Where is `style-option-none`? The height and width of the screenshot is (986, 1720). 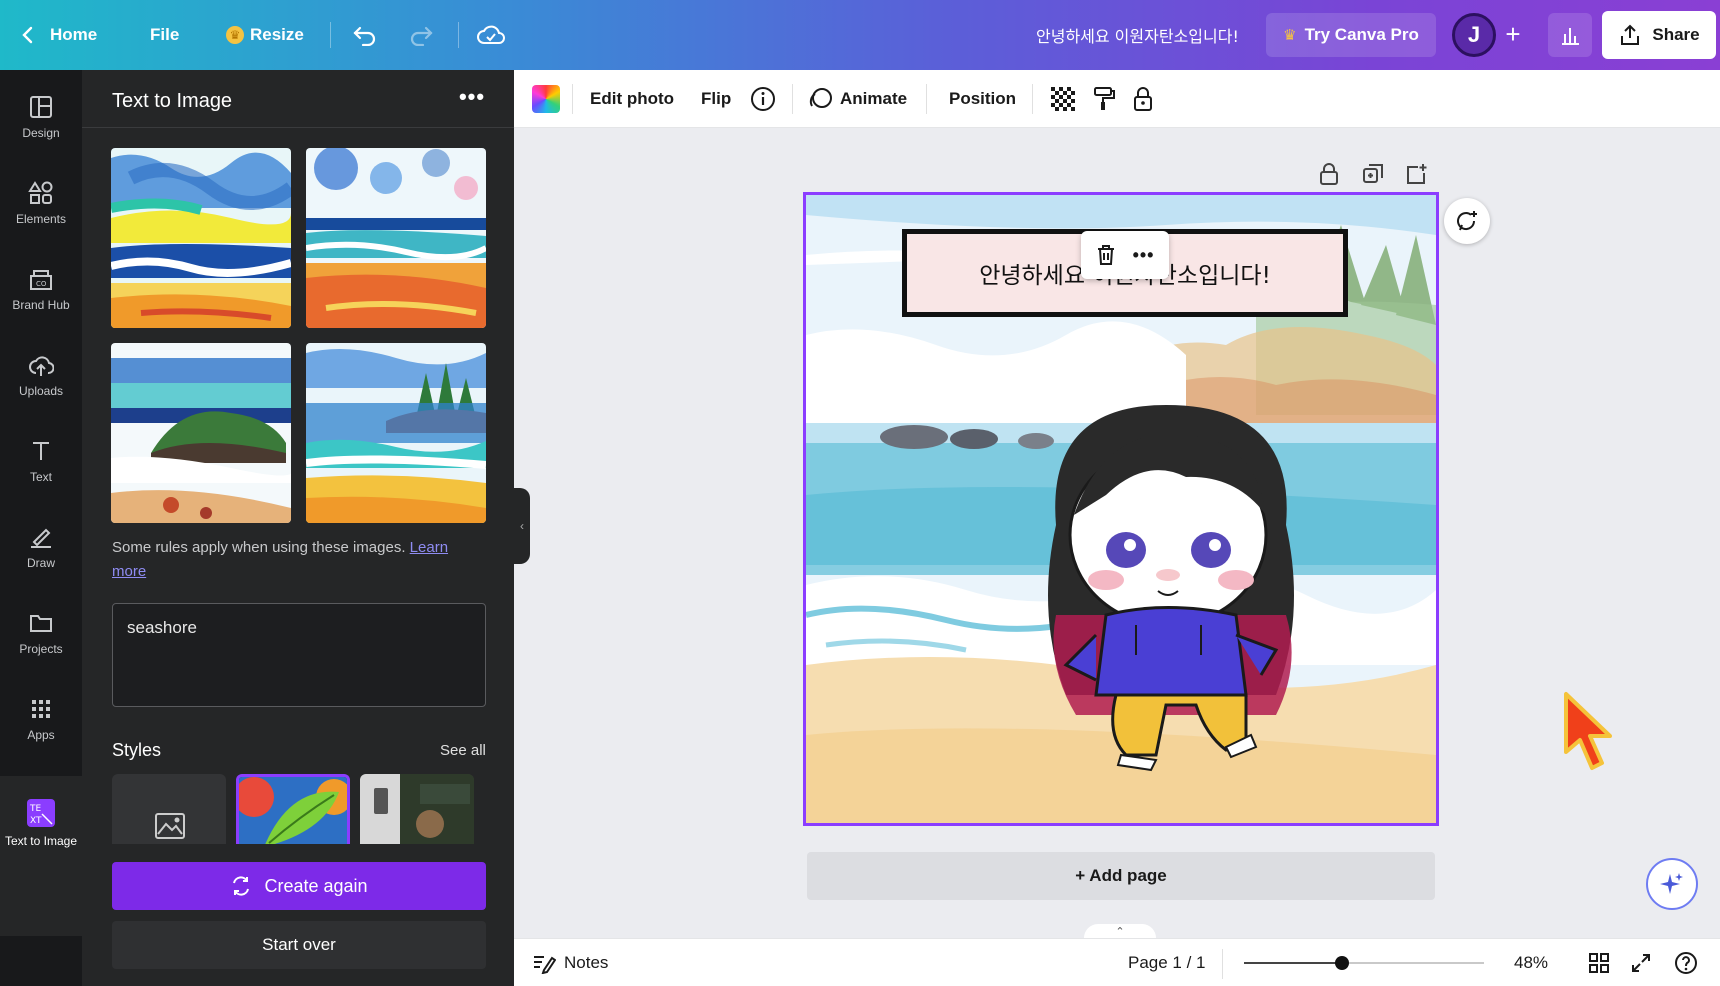
style-option-none is located at coordinates (169, 809).